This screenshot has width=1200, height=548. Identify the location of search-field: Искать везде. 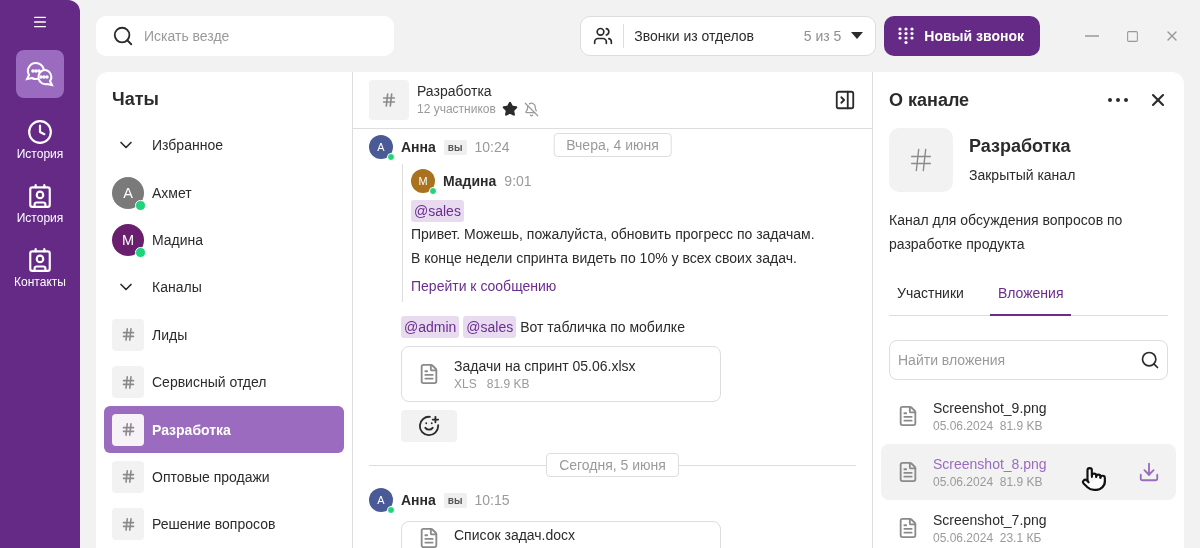
(245, 36).